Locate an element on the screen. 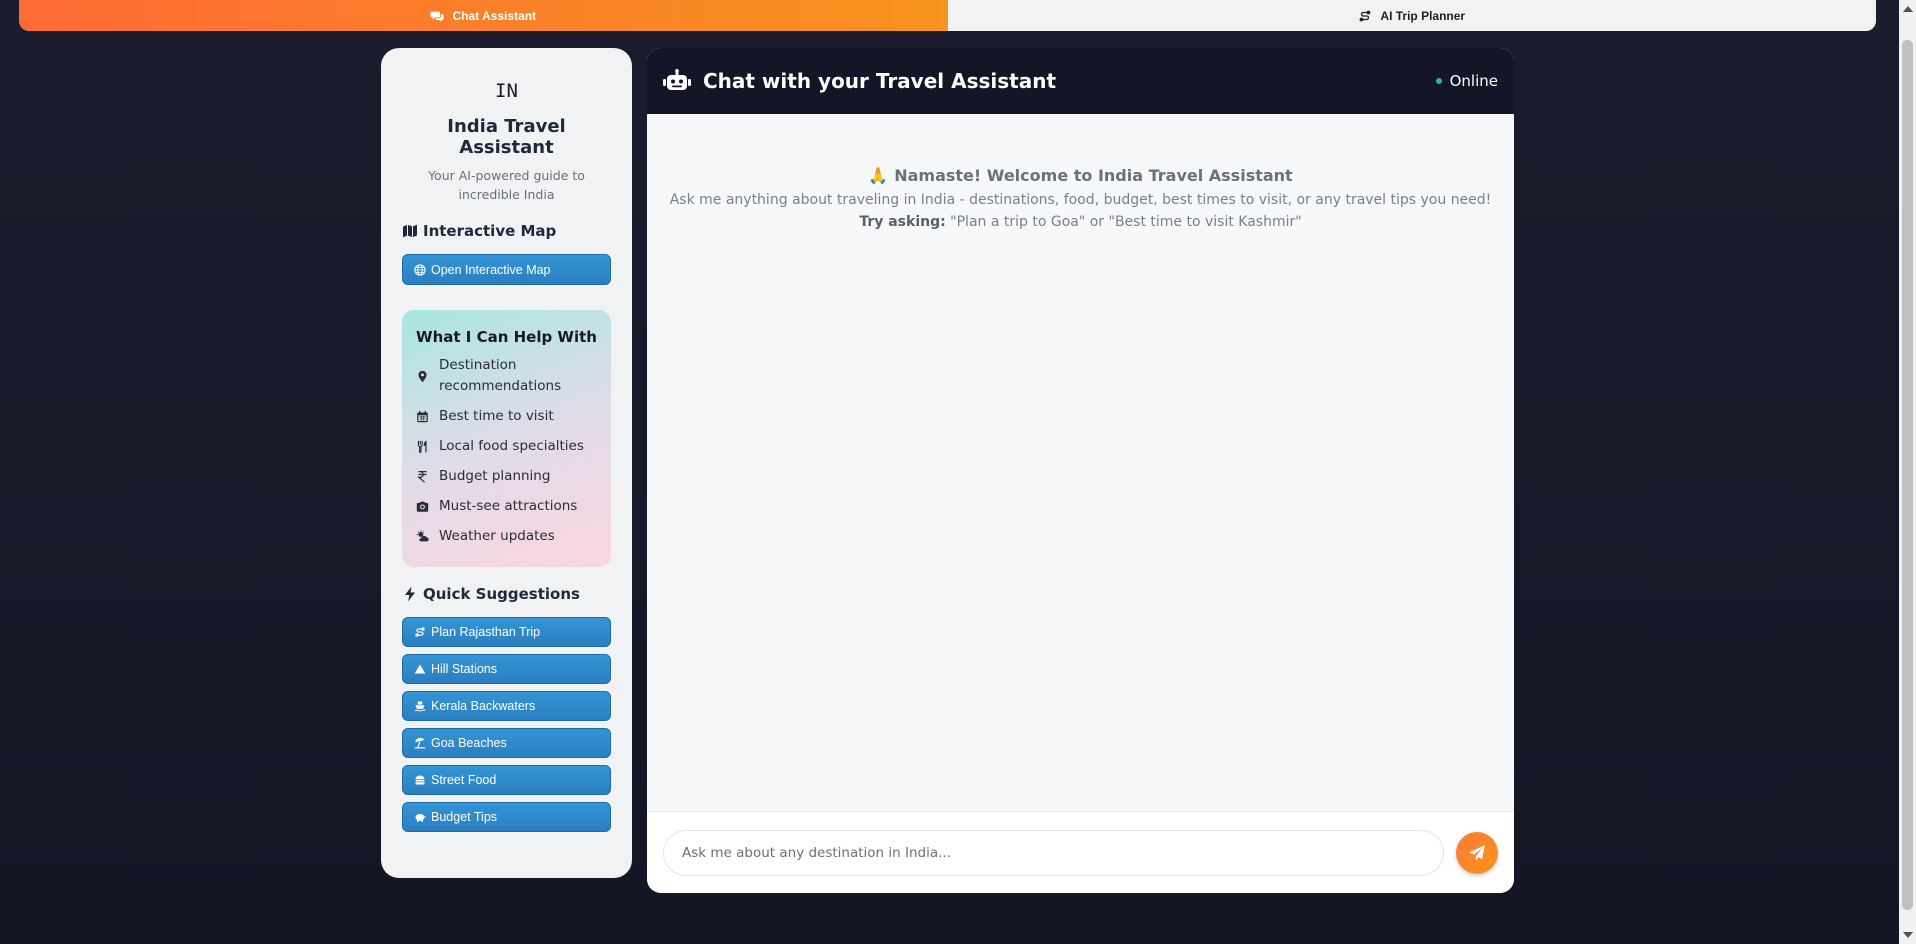 The height and width of the screenshot is (944, 1916). scroll-down-arrow is located at coordinates (1908, 935).